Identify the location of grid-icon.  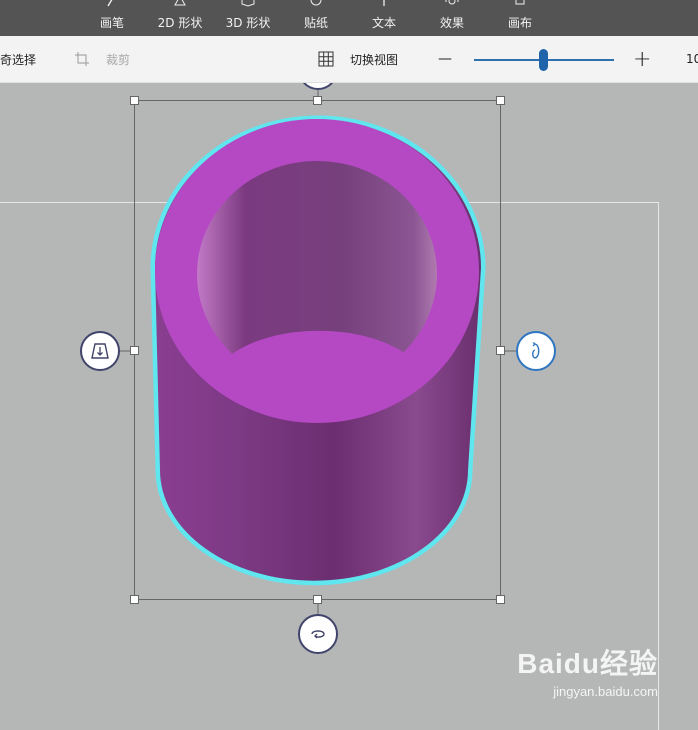
(326, 59).